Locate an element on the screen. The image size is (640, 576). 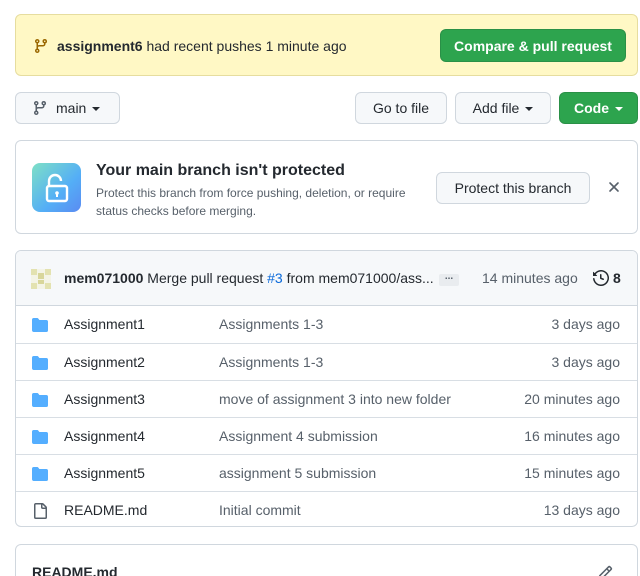
file-name-link: Assignment1 is located at coordinates (104, 324).